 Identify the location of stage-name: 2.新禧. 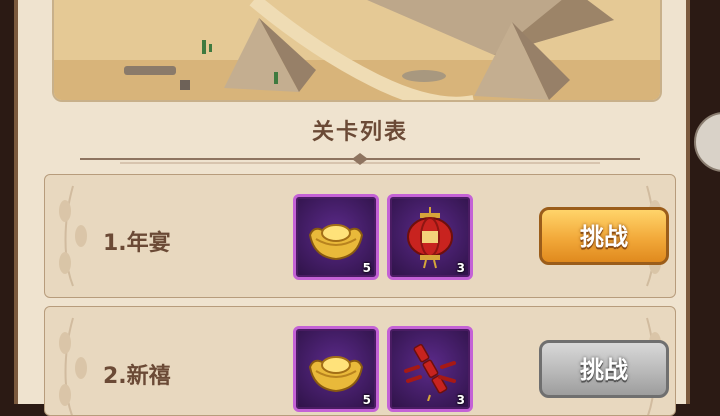
(137, 376).